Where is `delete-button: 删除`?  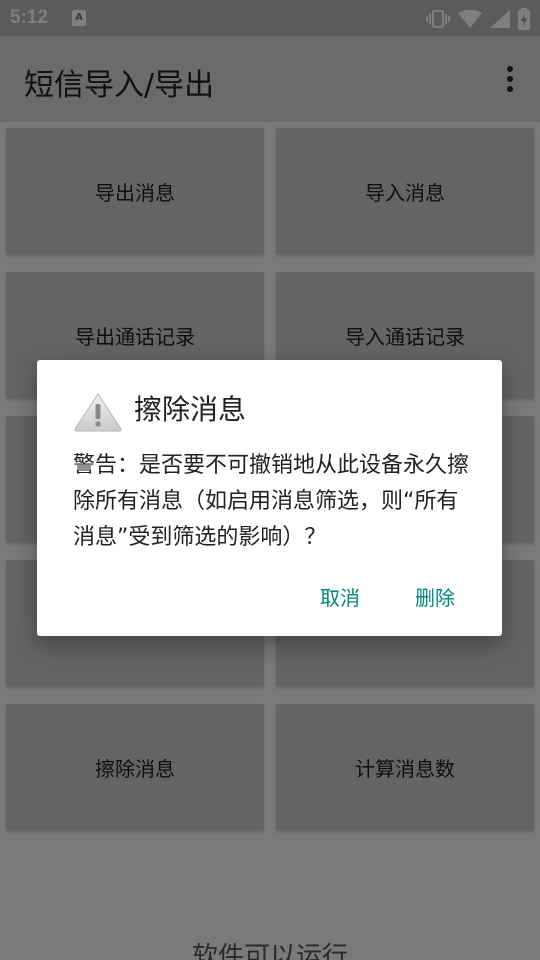 delete-button: 删除 is located at coordinates (435, 596).